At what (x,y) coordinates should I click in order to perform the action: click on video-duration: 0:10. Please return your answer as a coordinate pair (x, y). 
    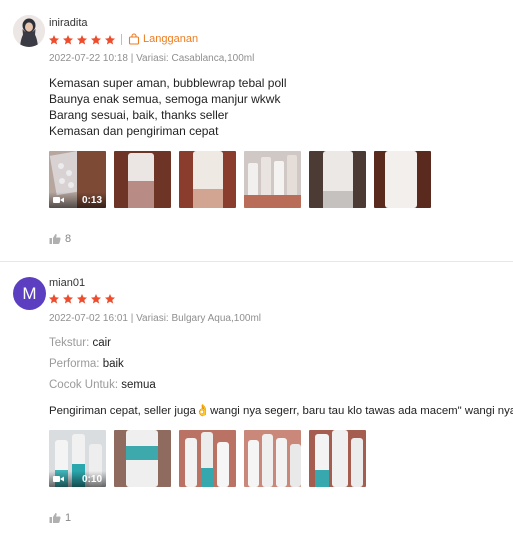
    Looking at the image, I should click on (91, 479).